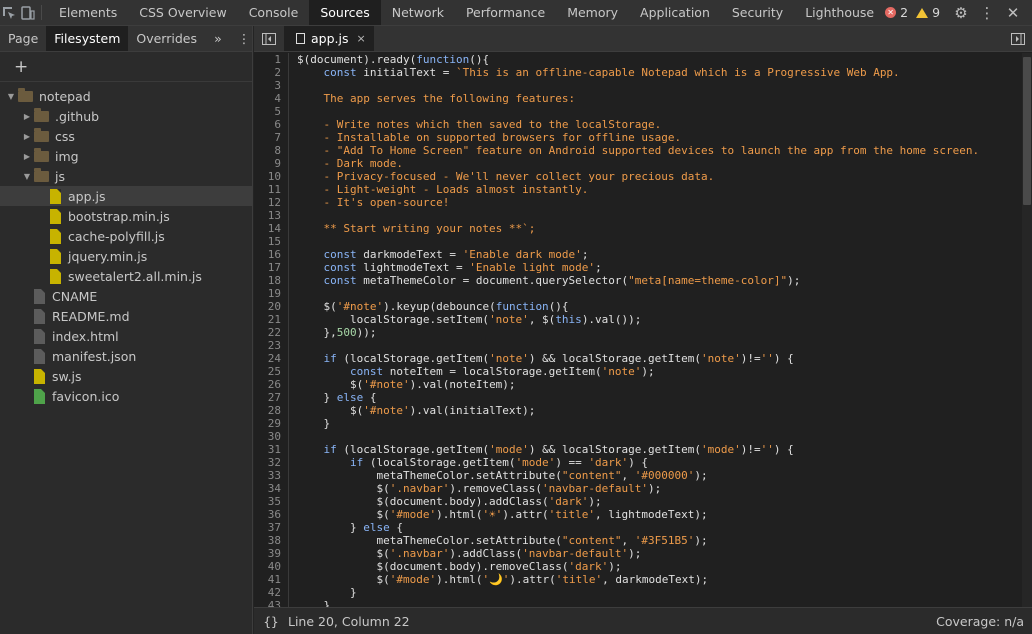 The width and height of the screenshot is (1032, 634). Describe the element at coordinates (643, 436) in the screenshot. I see `code-line: 30` at that location.